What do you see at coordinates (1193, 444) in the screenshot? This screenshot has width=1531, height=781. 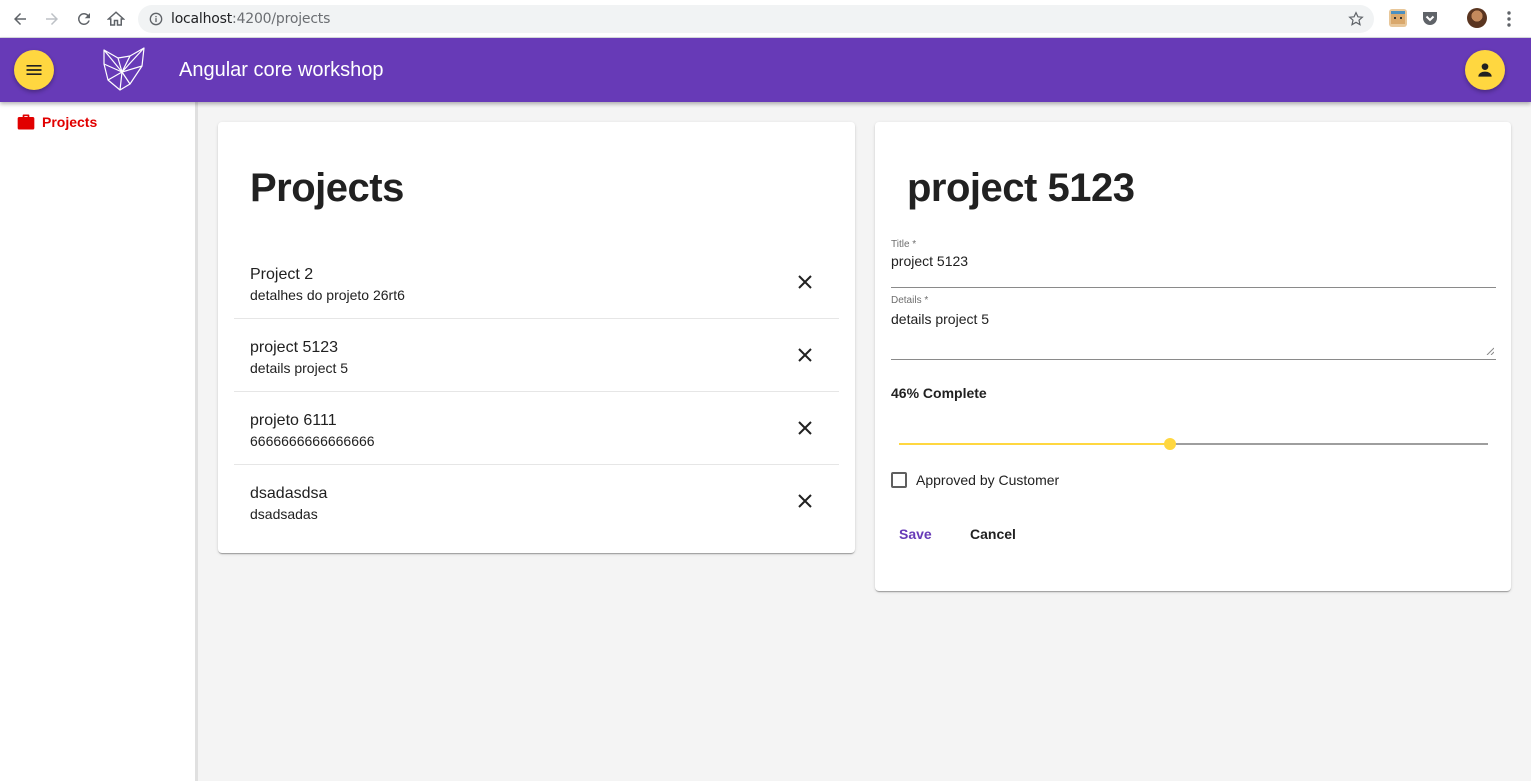 I see `percent-complete-slider` at bounding box center [1193, 444].